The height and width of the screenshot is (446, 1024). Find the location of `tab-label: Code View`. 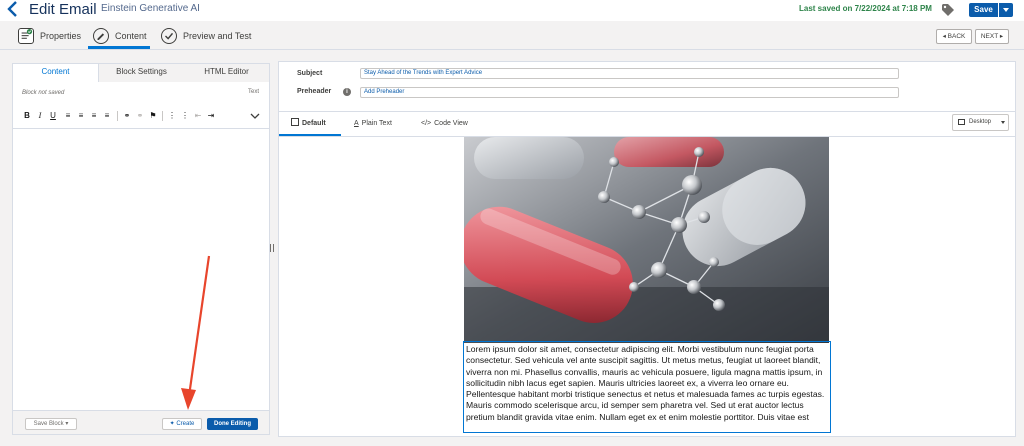

tab-label: Code View is located at coordinates (451, 123).